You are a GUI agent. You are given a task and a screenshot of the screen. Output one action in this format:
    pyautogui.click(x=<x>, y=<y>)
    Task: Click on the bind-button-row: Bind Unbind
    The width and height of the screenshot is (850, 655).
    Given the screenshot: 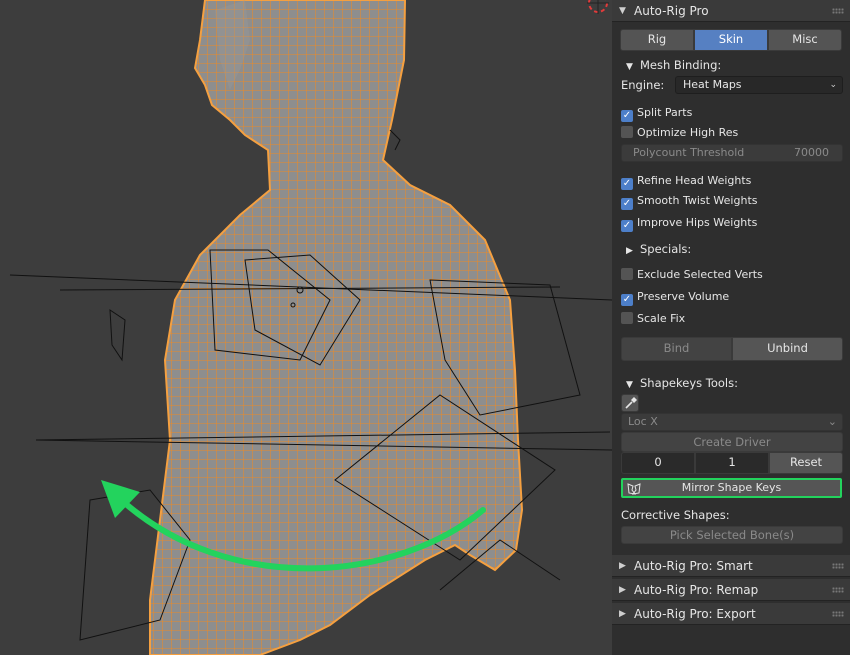 What is the action you would take?
    pyautogui.click(x=732, y=349)
    